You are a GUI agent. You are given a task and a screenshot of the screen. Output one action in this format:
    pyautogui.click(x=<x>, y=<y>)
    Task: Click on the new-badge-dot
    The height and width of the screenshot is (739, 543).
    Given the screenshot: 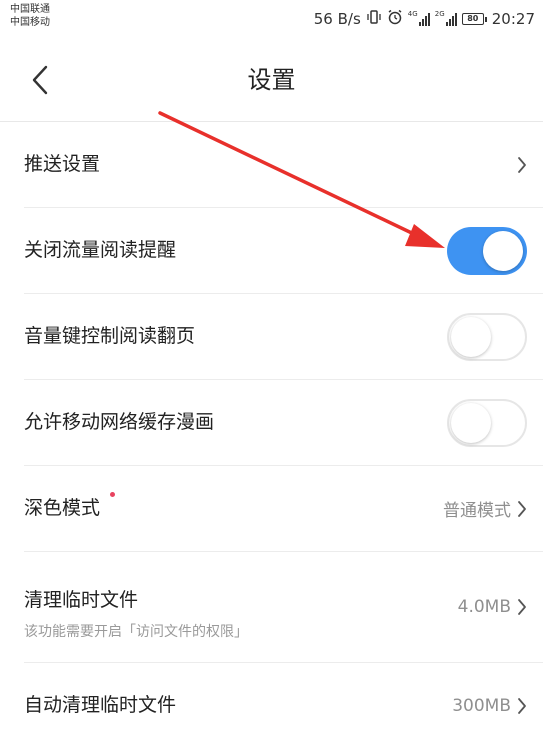 What is the action you would take?
    pyautogui.click(x=112, y=494)
    